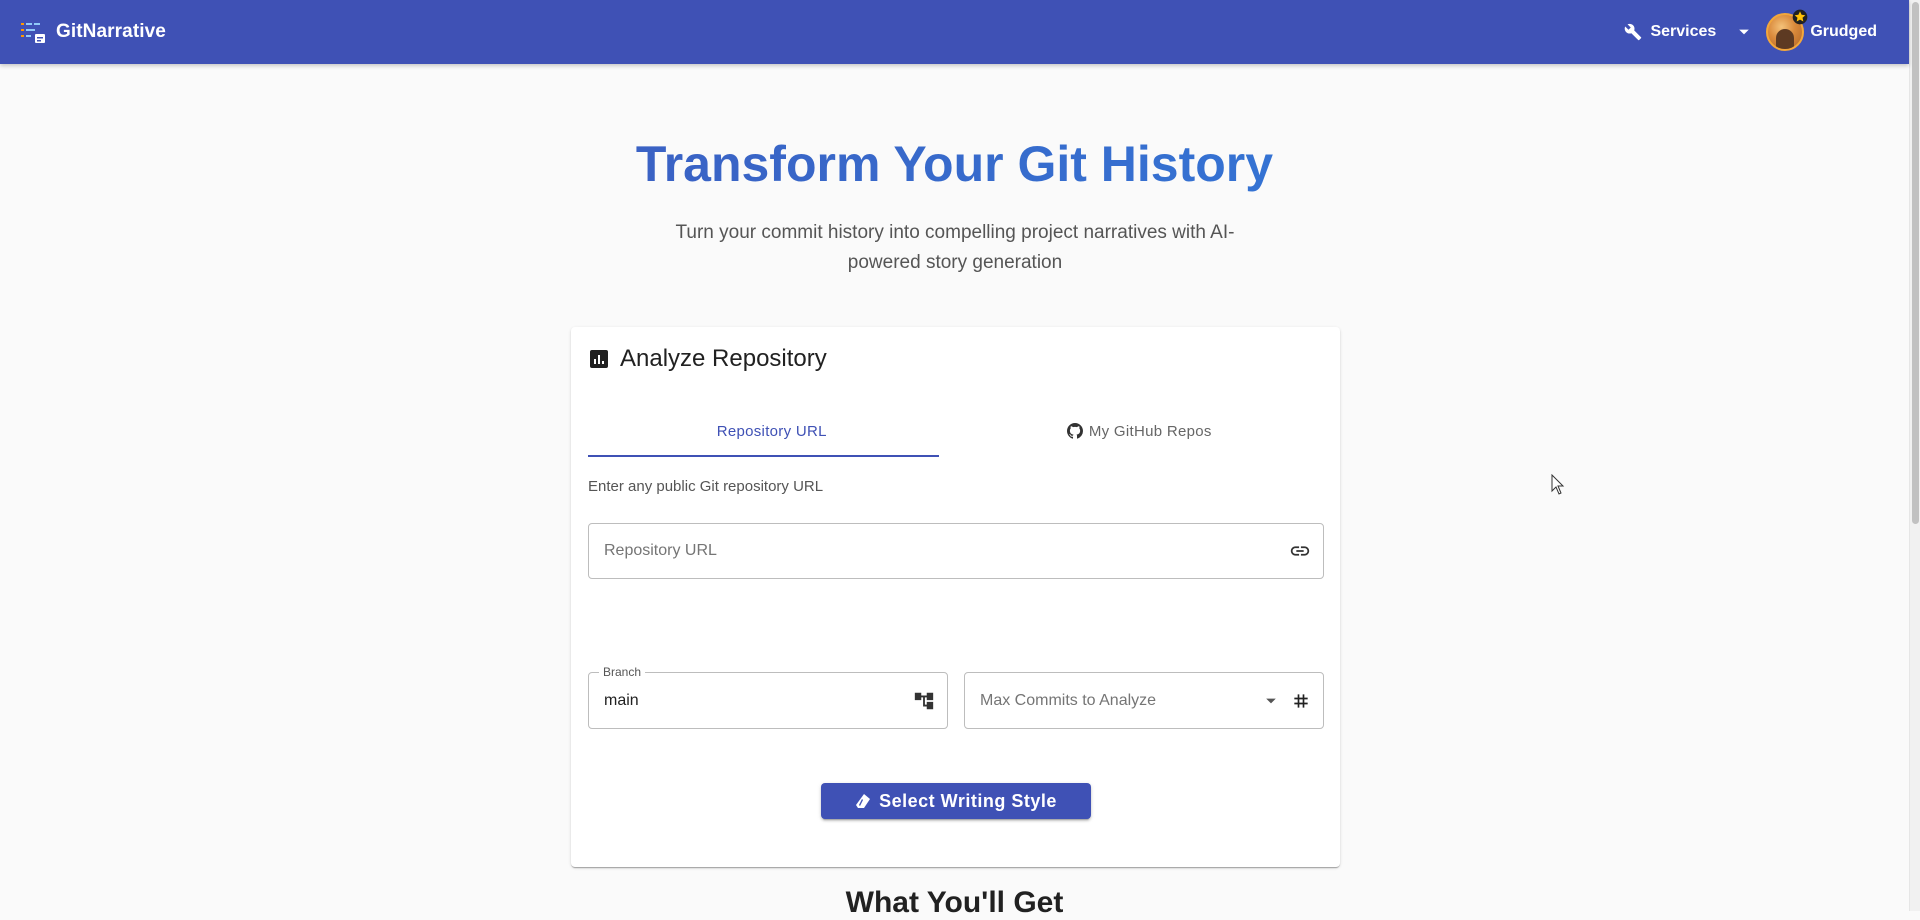  I want to click on select-writing-style-button: Select Writing Style, so click(956, 801).